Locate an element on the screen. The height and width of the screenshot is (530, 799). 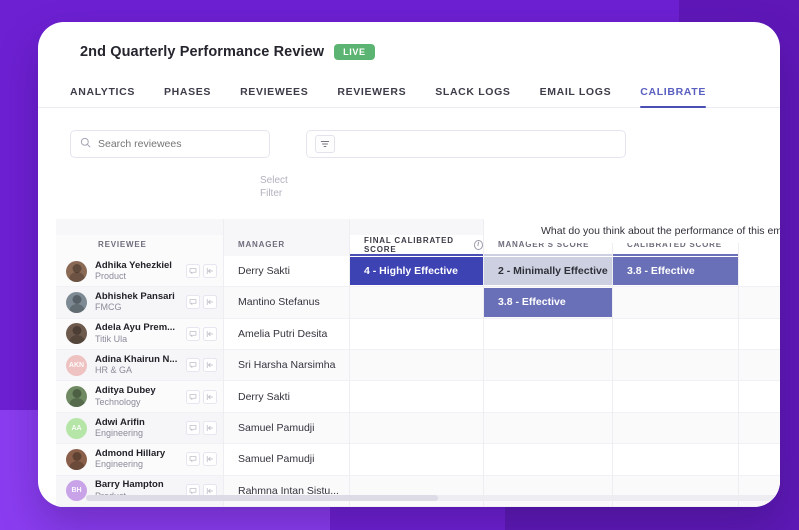
tab-calibrate: CALIBRATE is located at coordinates (673, 97).